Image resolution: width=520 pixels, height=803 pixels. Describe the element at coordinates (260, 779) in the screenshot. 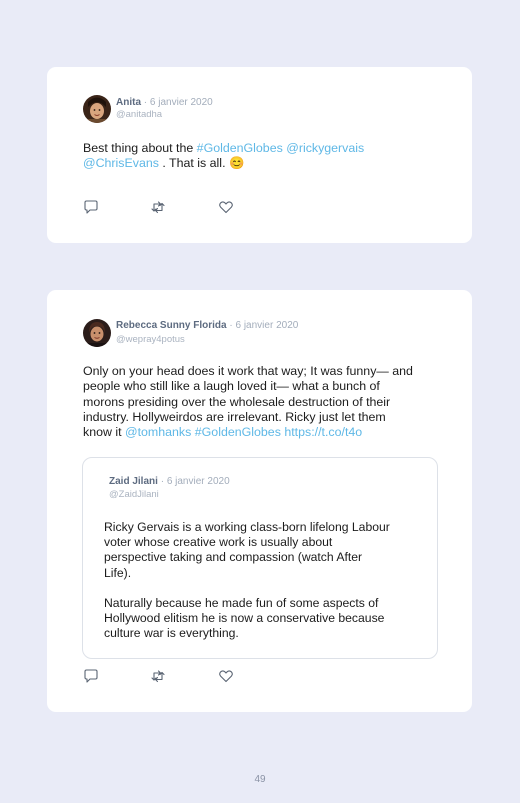

I see `page-number: 49` at that location.